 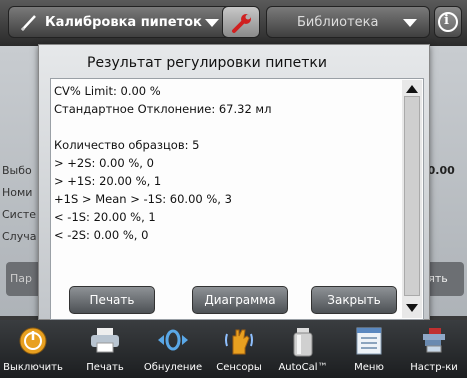 I want to click on toolbar-label: Сенсоры, so click(x=239, y=367).